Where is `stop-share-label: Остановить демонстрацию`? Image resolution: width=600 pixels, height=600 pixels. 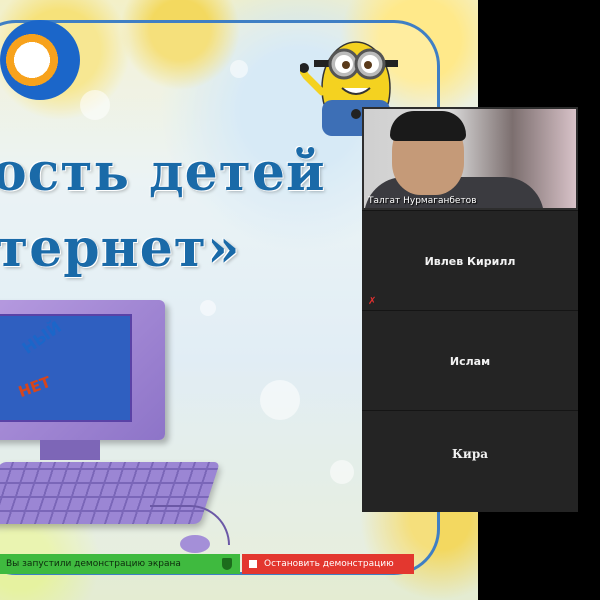
stop-share-label: Остановить демонстрацию is located at coordinates (329, 564).